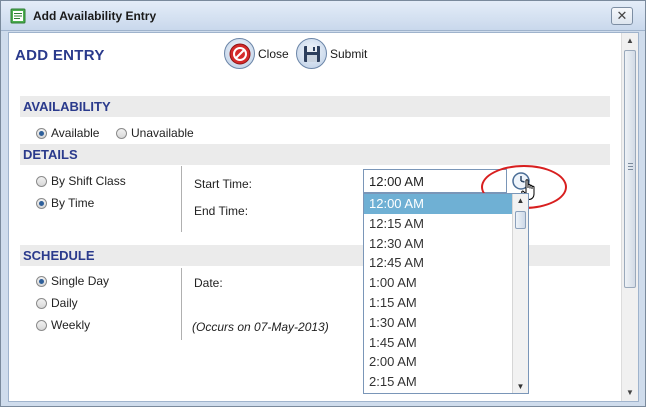  I want to click on schedule-section-label: SCHEDULE, so click(59, 255).